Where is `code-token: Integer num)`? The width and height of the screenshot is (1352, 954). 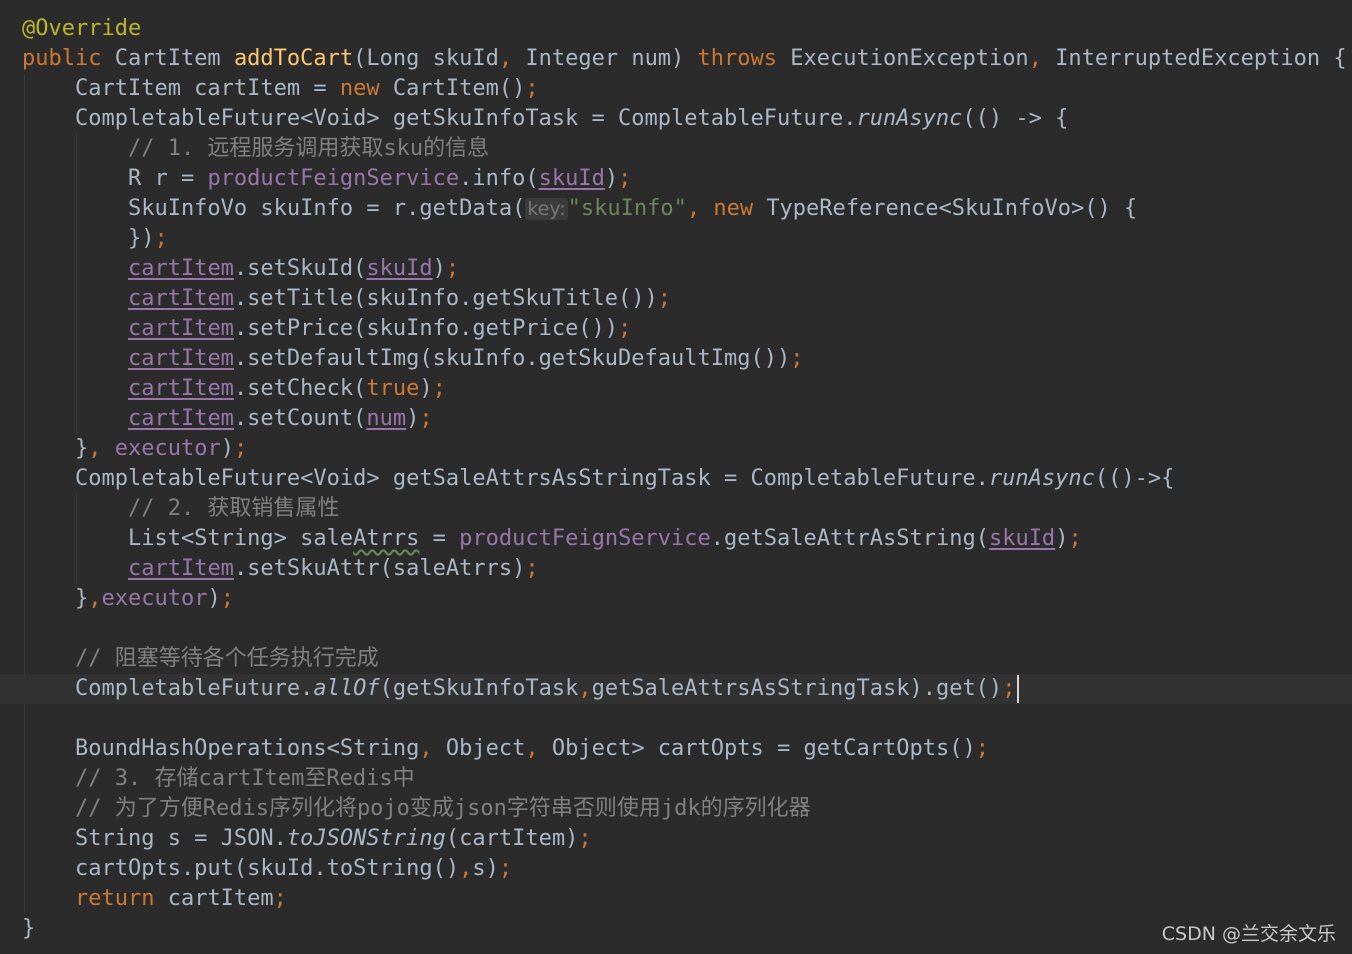 code-token: Integer num) is located at coordinates (611, 58).